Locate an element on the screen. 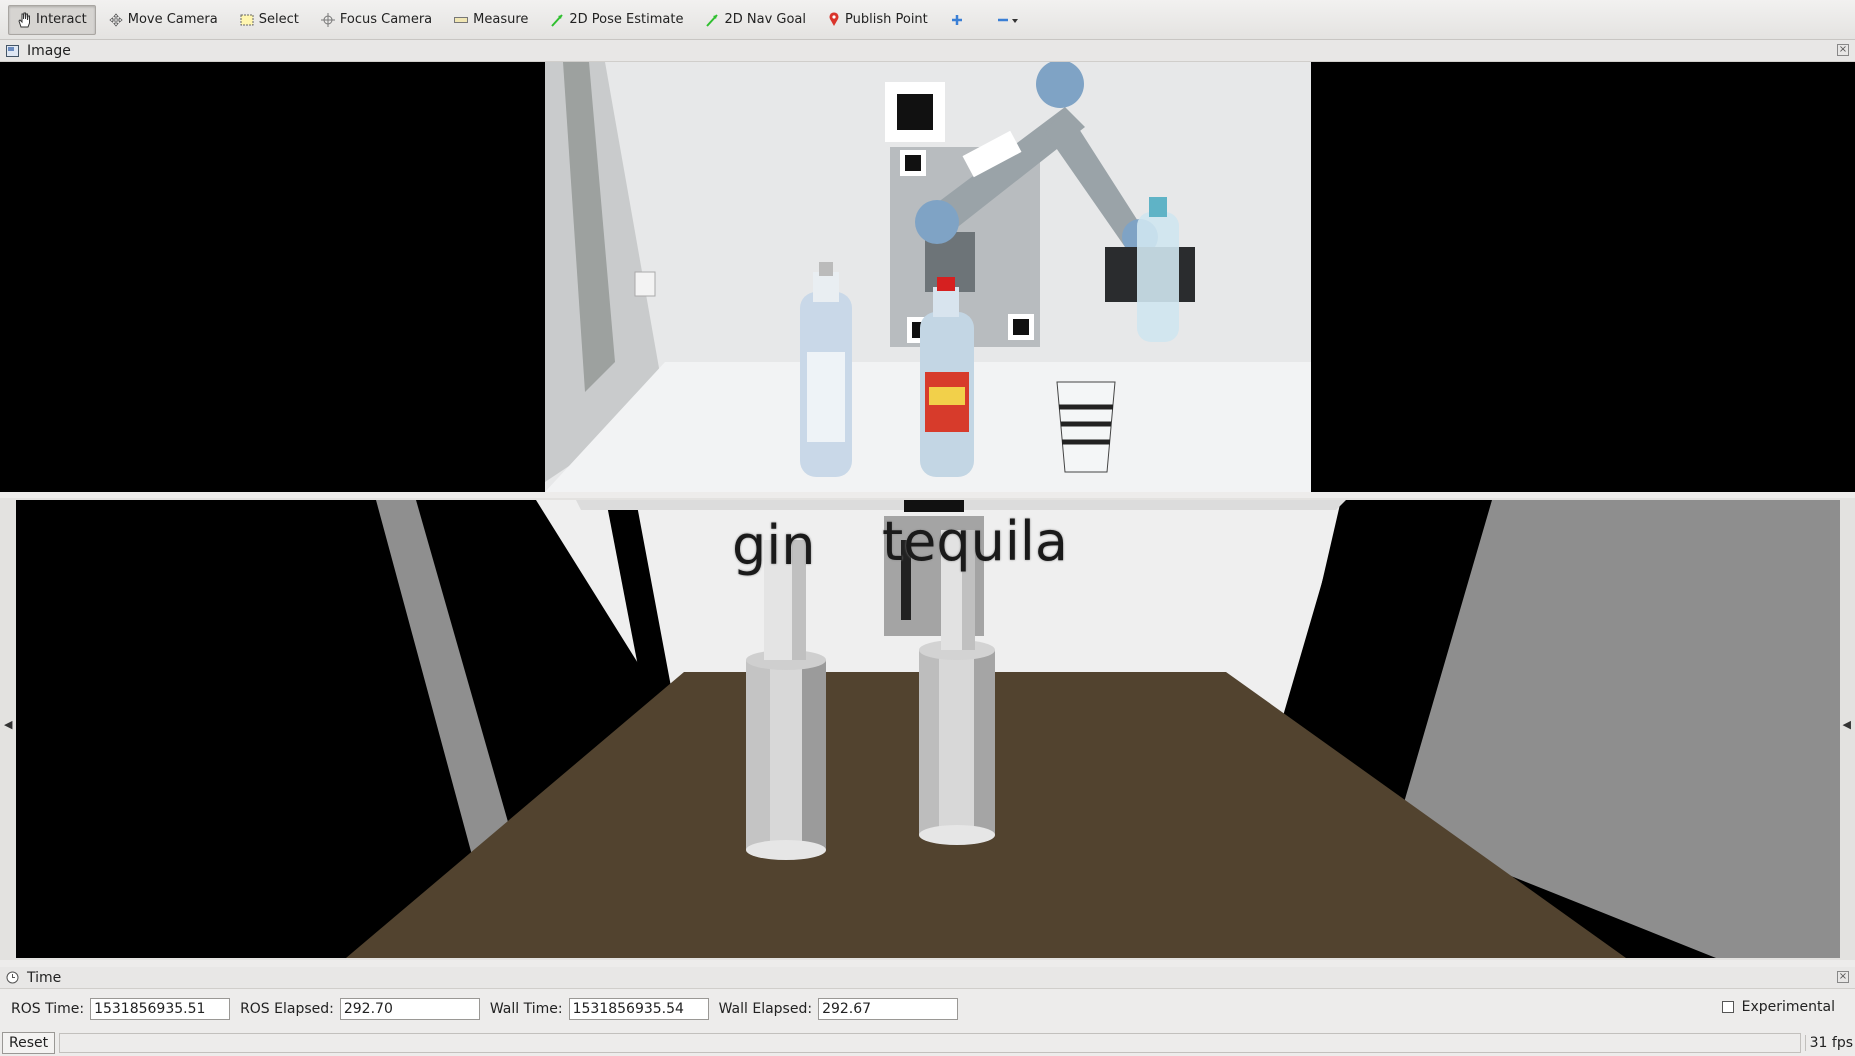 The height and width of the screenshot is (1056, 1855). ros-time-label: ROS Time: is located at coordinates (48, 1009).